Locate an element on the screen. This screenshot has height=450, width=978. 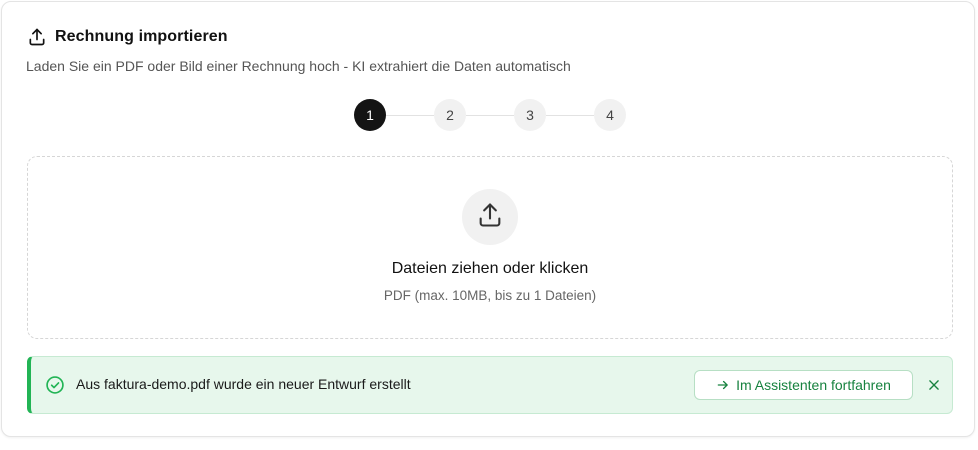
stepper: 1 2 3 4 is located at coordinates (490, 115).